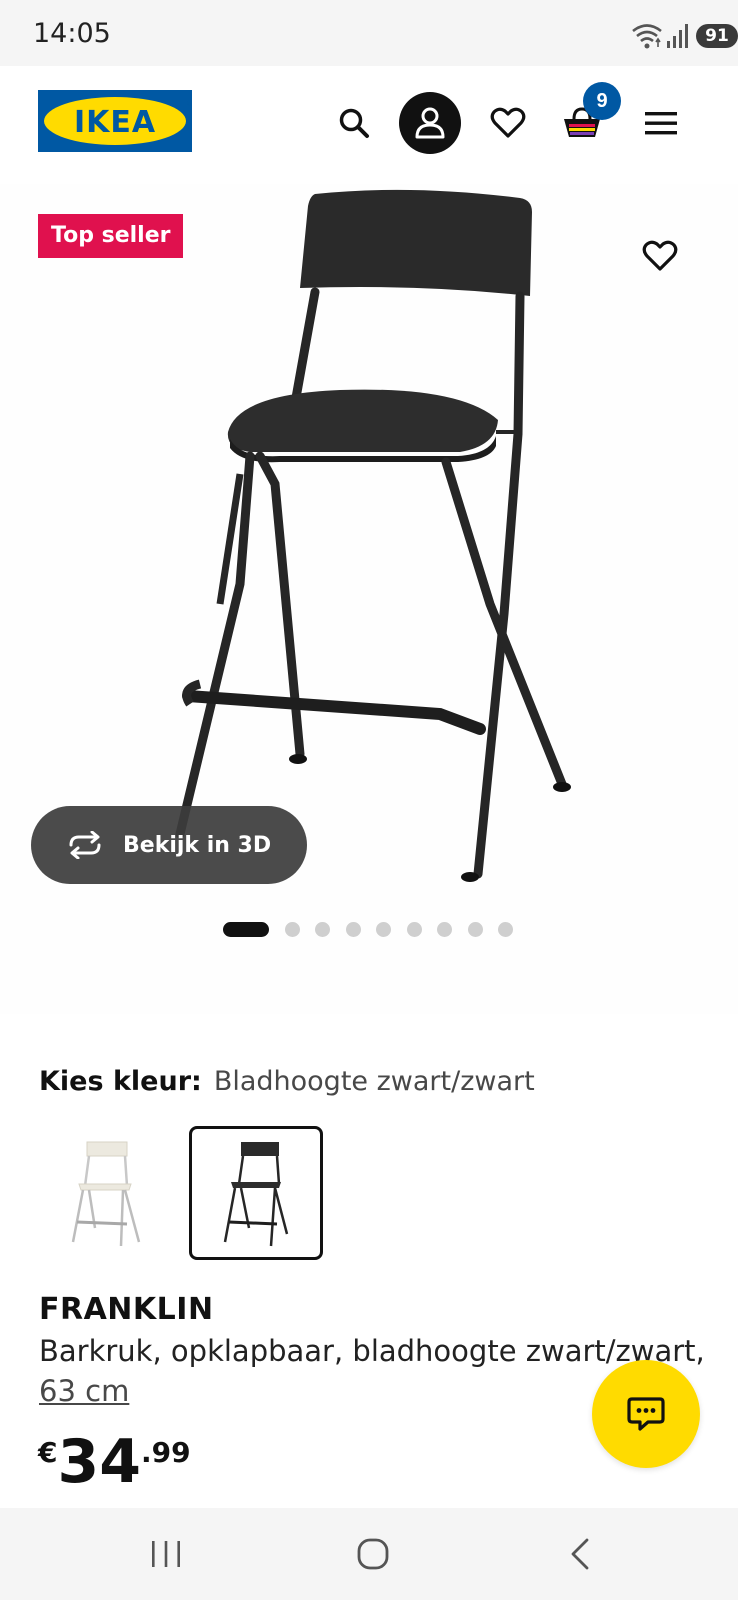  Describe the element at coordinates (165, 1452) in the screenshot. I see `price-decimal: .99` at that location.